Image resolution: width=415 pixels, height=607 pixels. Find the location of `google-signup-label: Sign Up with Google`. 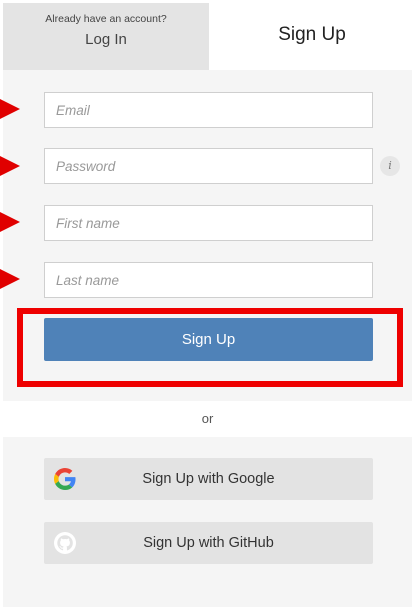

google-signup-label: Sign Up with Google is located at coordinates (208, 479).